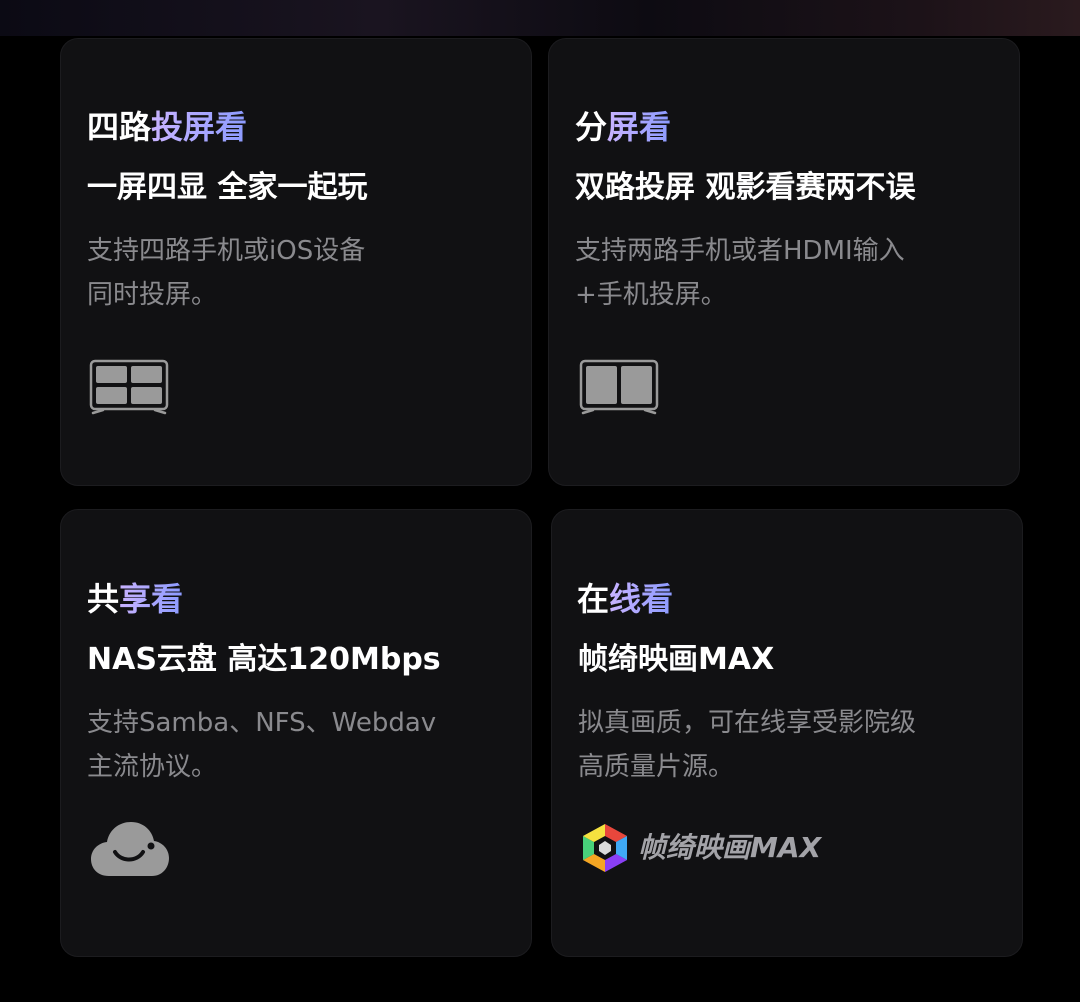 The image size is (1080, 1002). What do you see at coordinates (625, 599) in the screenshot?
I see `card-title: 在线看` at bounding box center [625, 599].